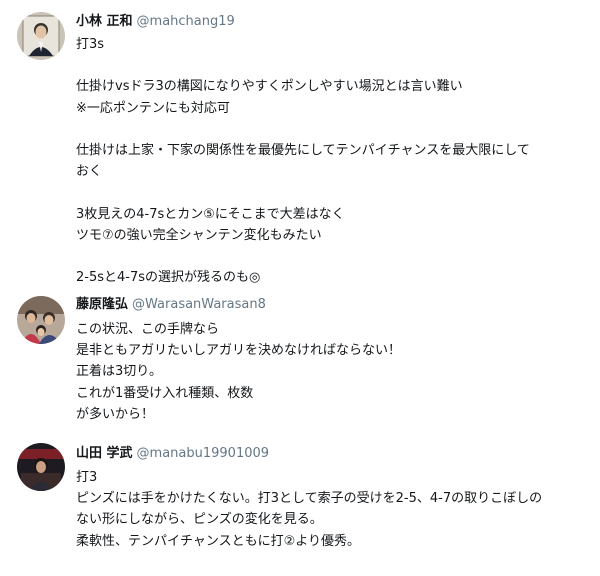  Describe the element at coordinates (87, 477) in the screenshot. I see `tweet-line: 打3` at that location.